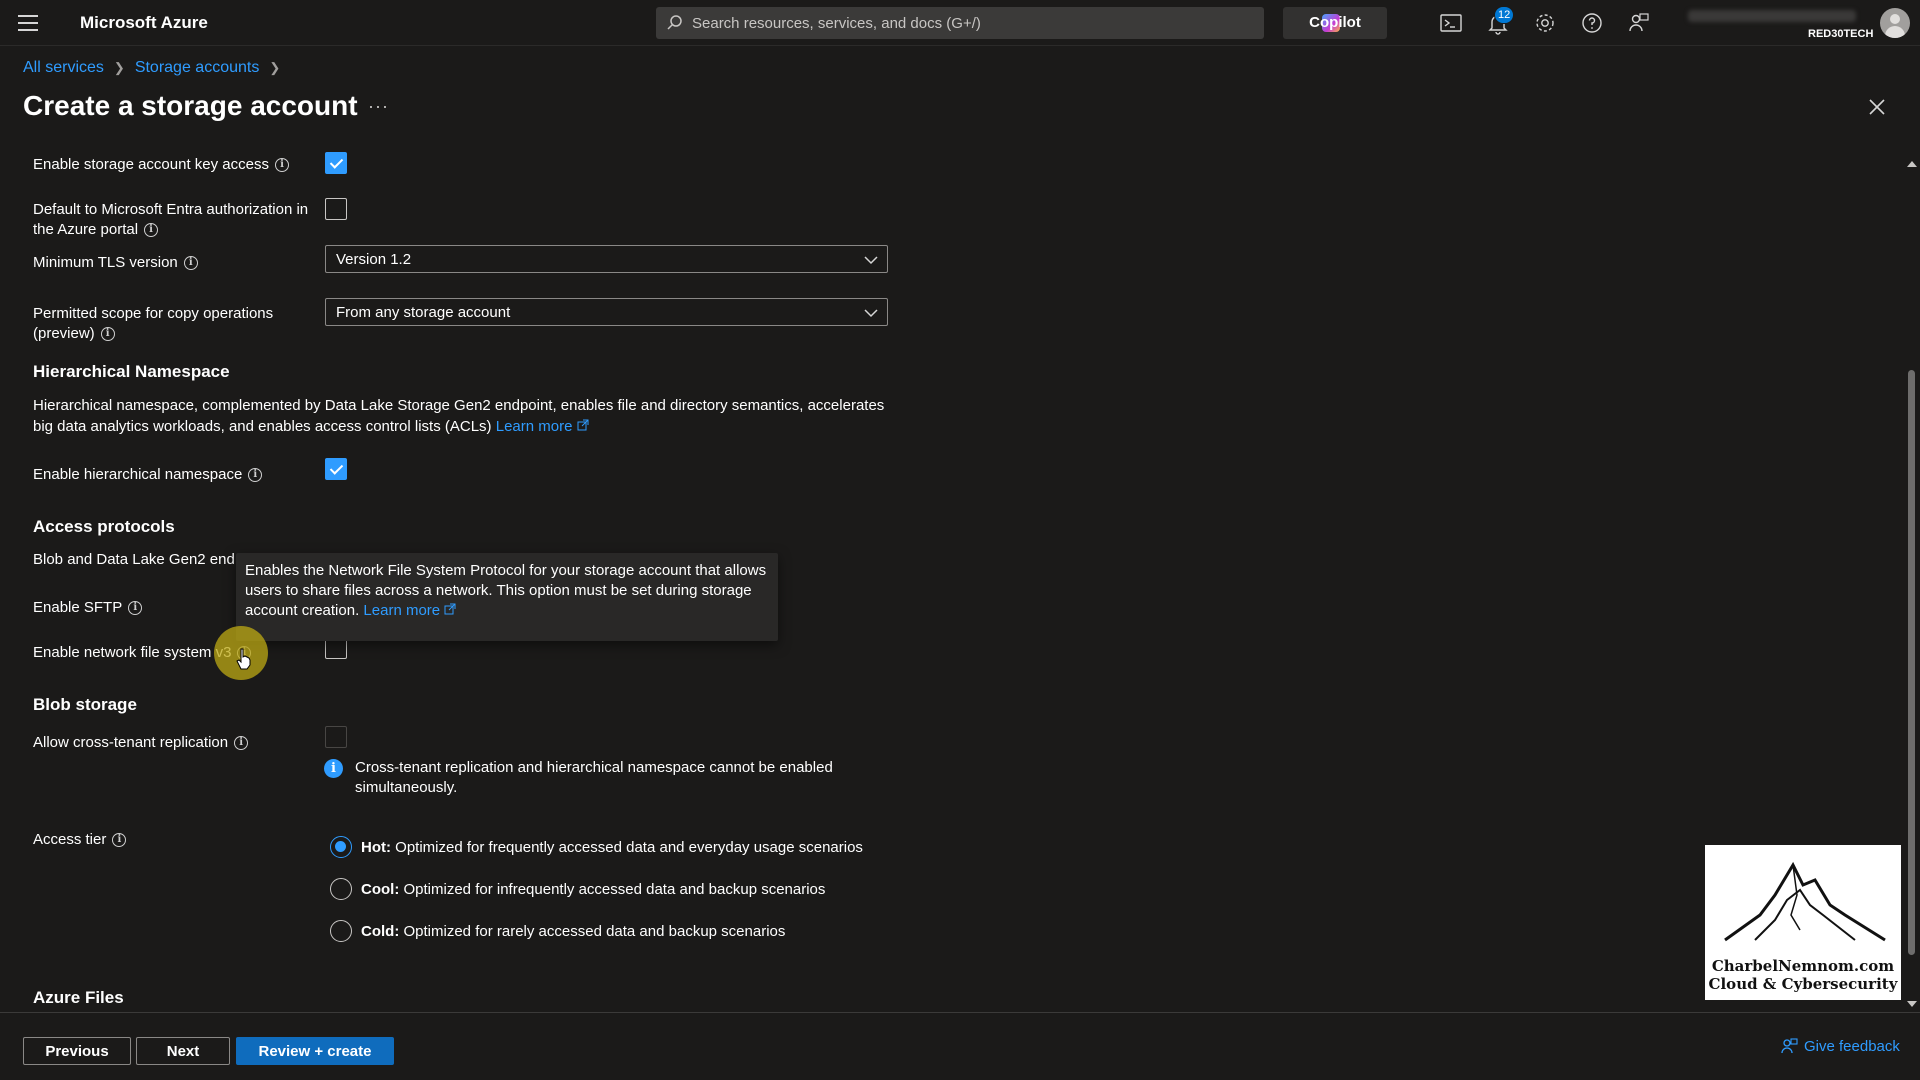 The height and width of the screenshot is (1080, 1920). I want to click on watermark-logo: CharbelNemnom.com Cloud & Cybersecurity, so click(1803, 922).